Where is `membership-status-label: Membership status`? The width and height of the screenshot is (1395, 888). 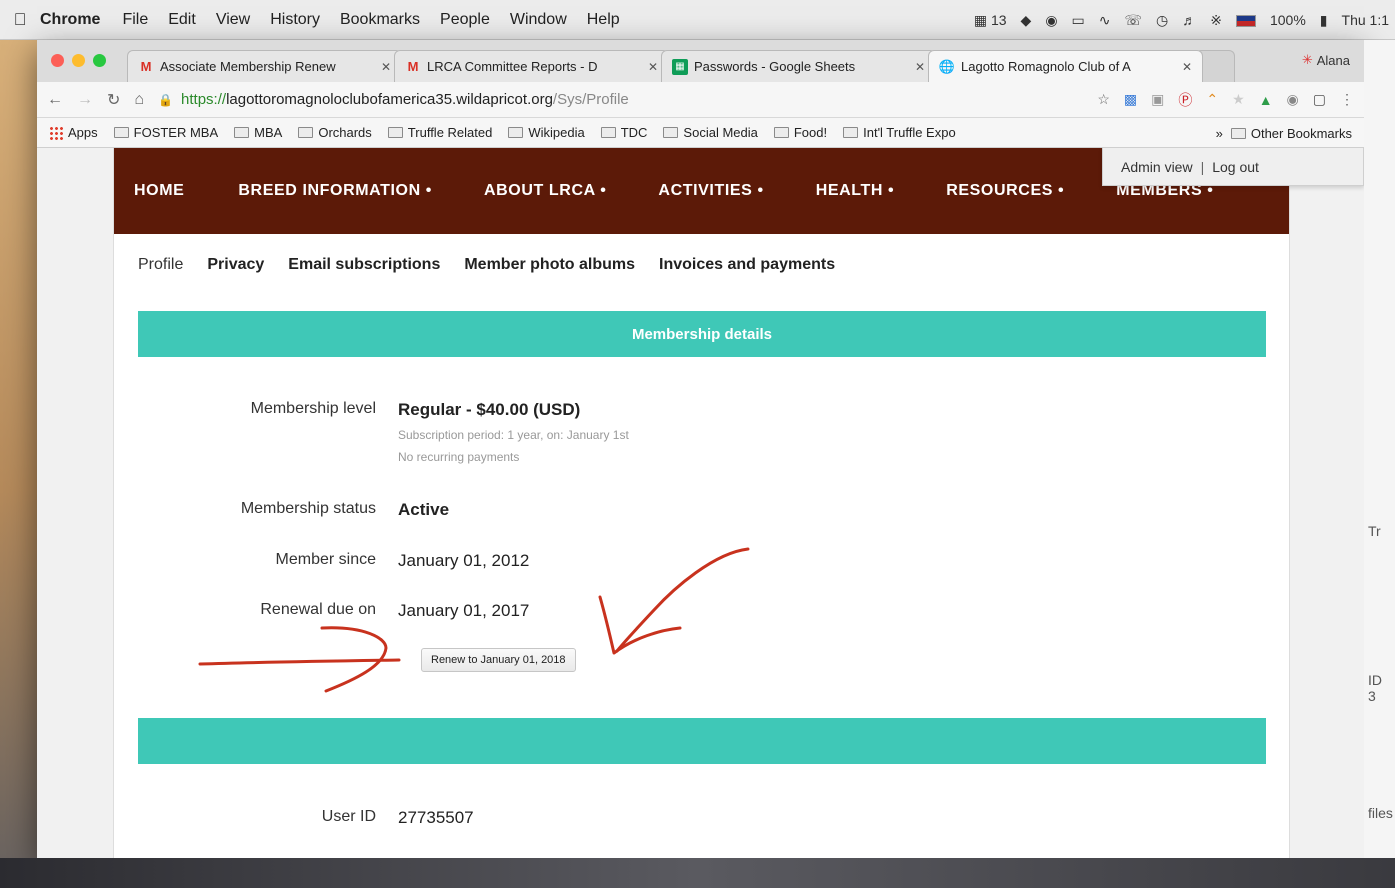
membership-status-label: Membership status is located at coordinates (308, 508).